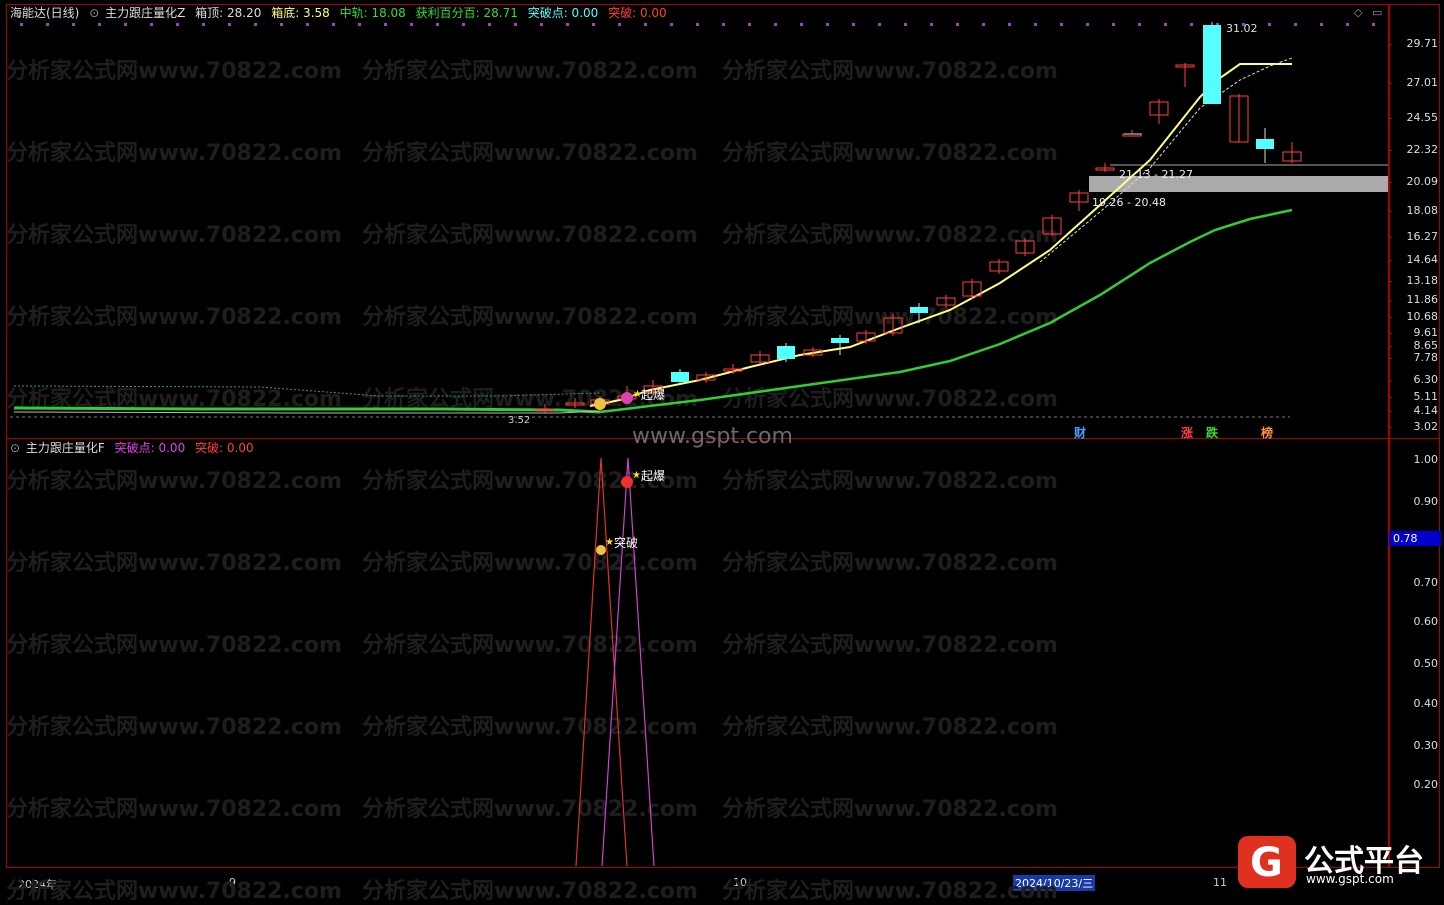  Describe the element at coordinates (626, 543) in the screenshot. I see `breakthrough-label-sub: 突破` at that location.